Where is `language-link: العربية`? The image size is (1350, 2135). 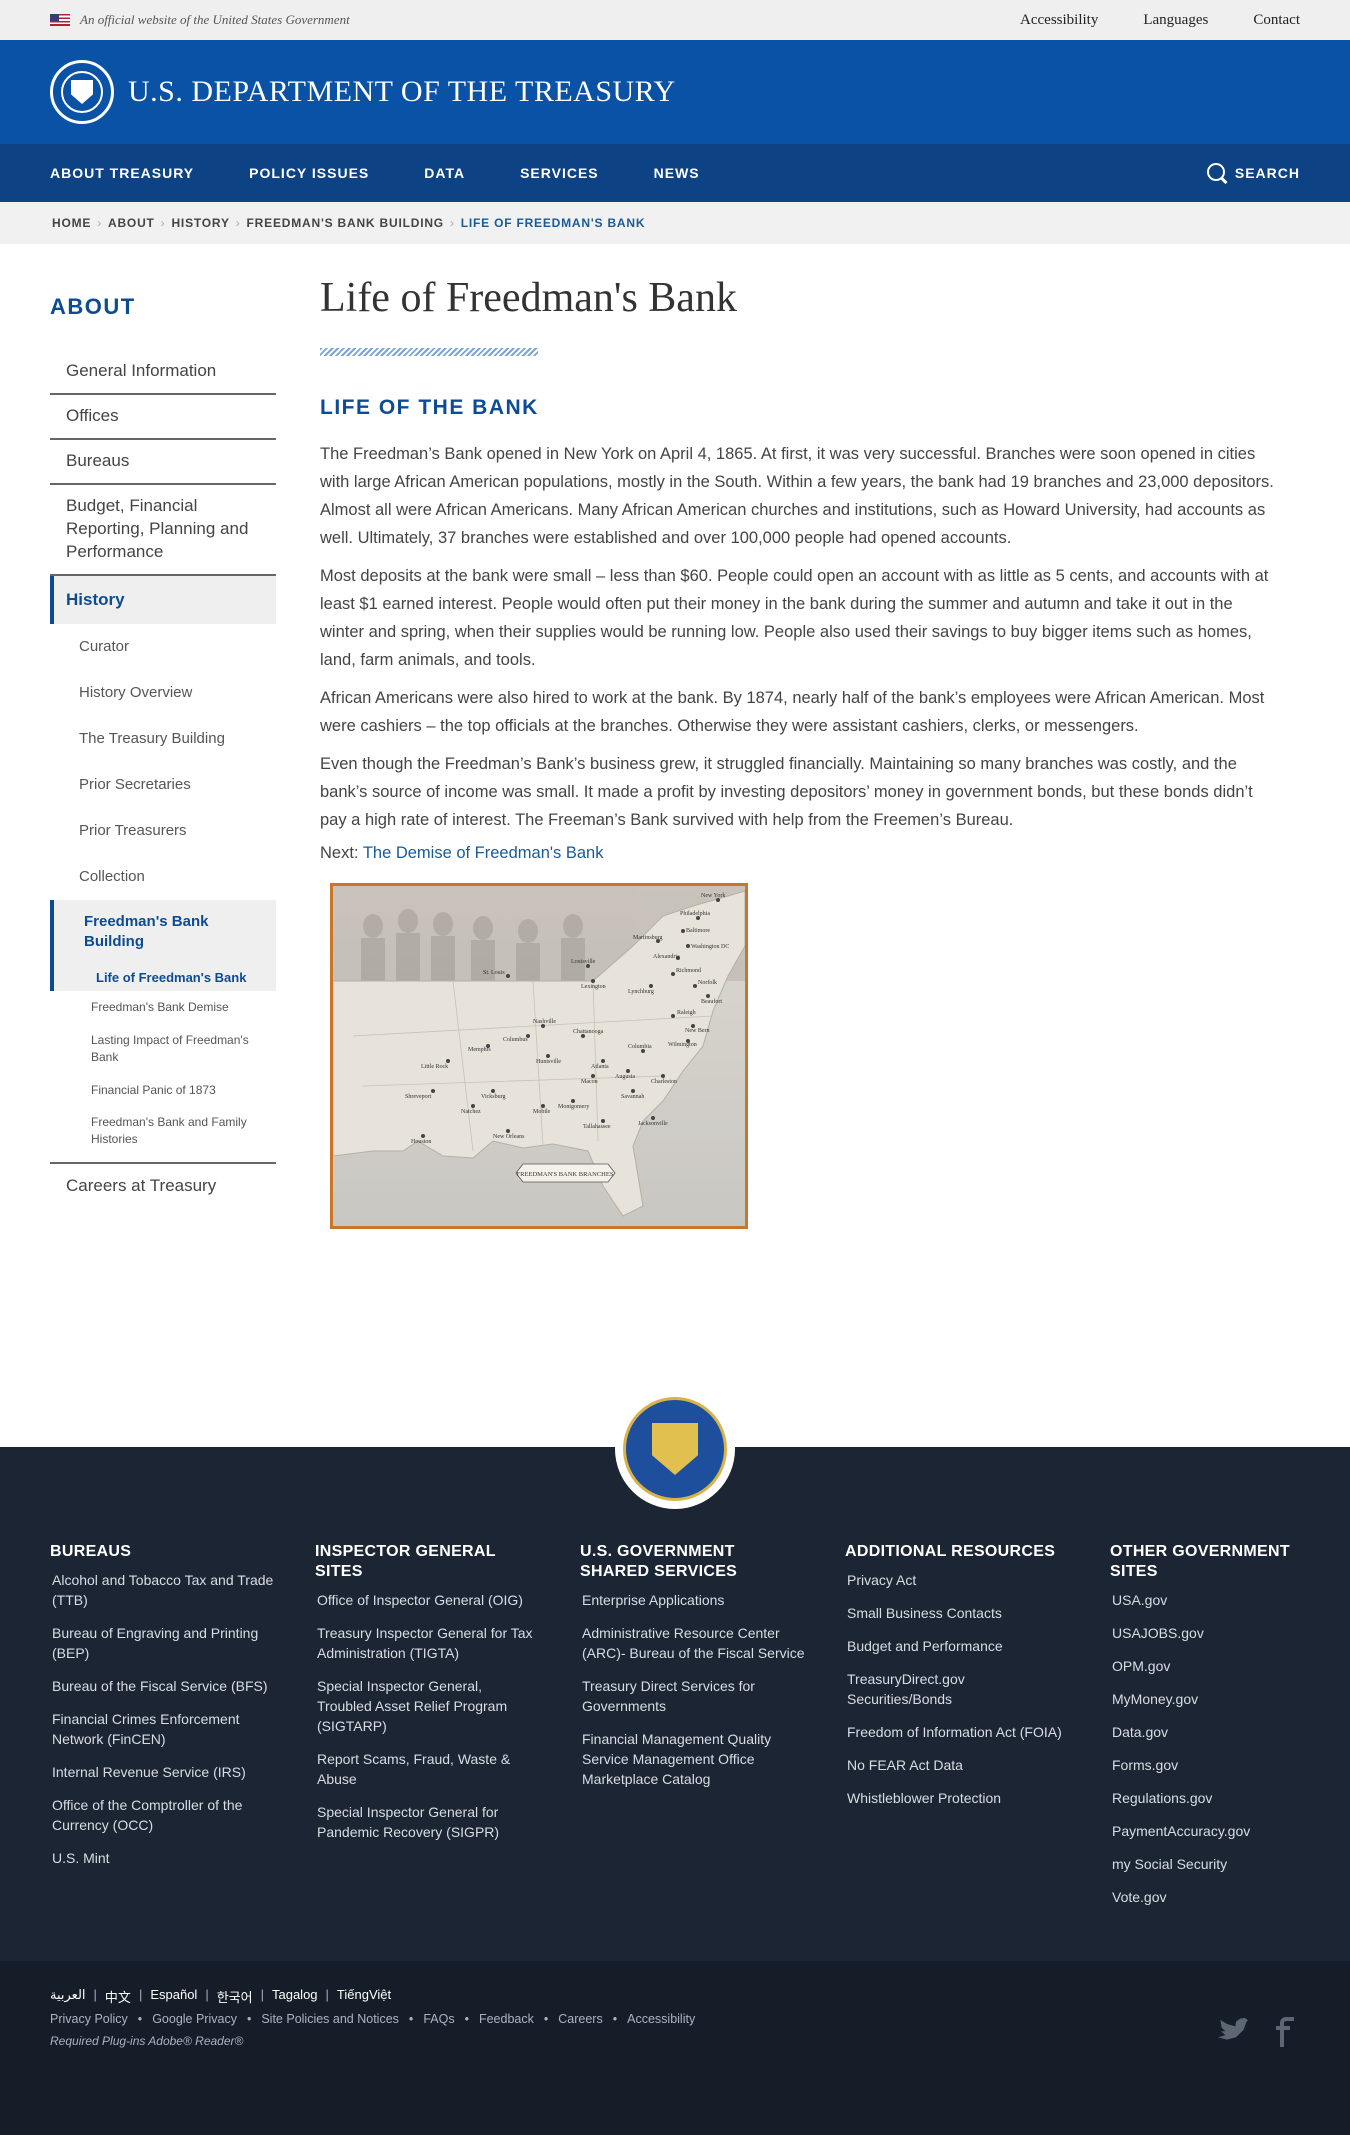
language-link: العربية is located at coordinates (68, 1996).